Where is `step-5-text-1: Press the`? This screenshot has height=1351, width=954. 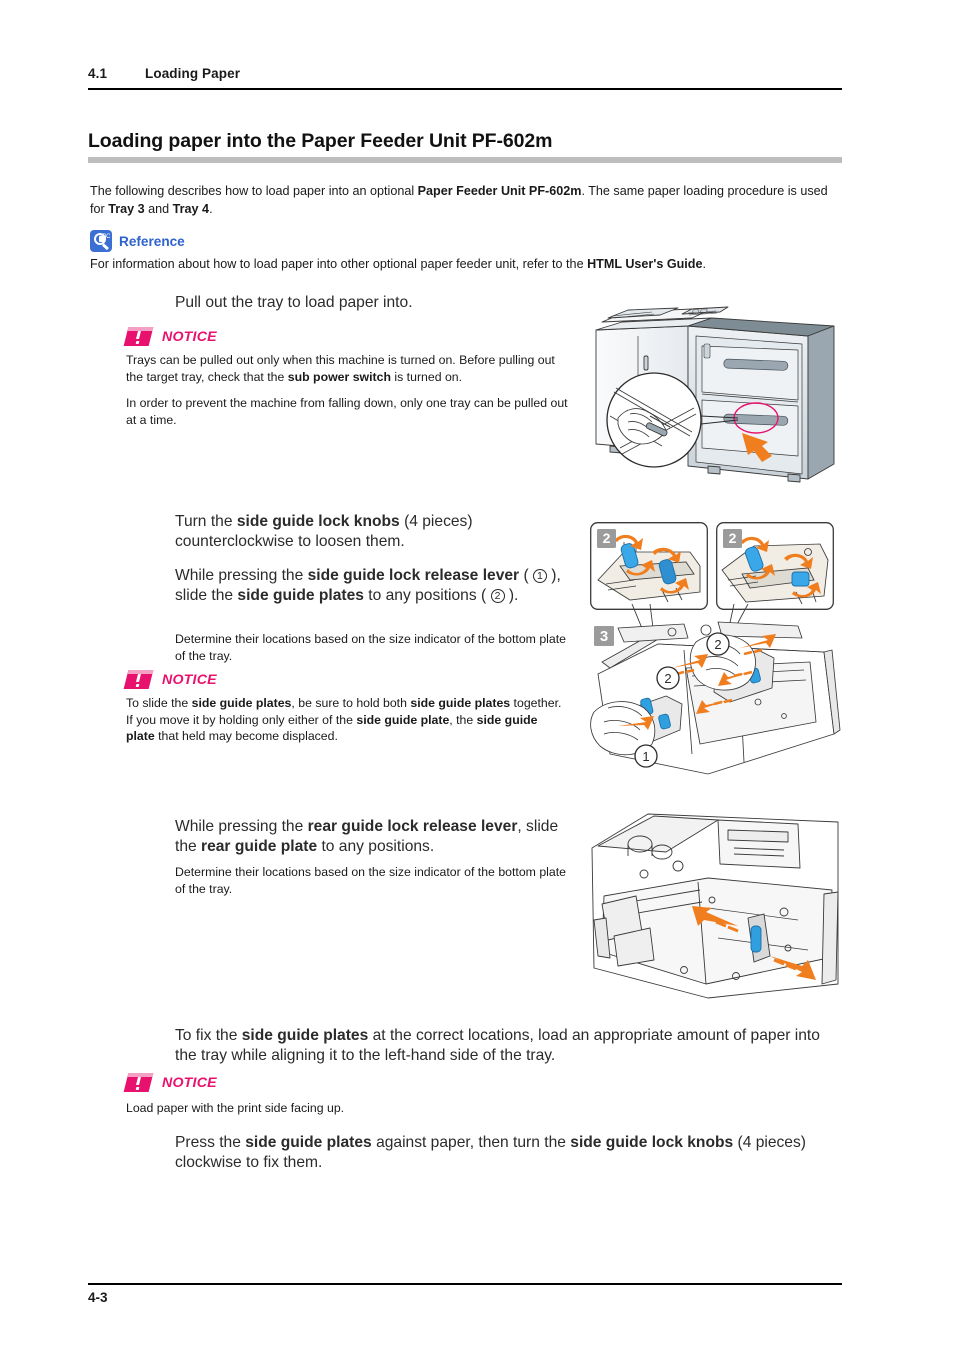
step-5-text-1: Press the is located at coordinates (210, 1142).